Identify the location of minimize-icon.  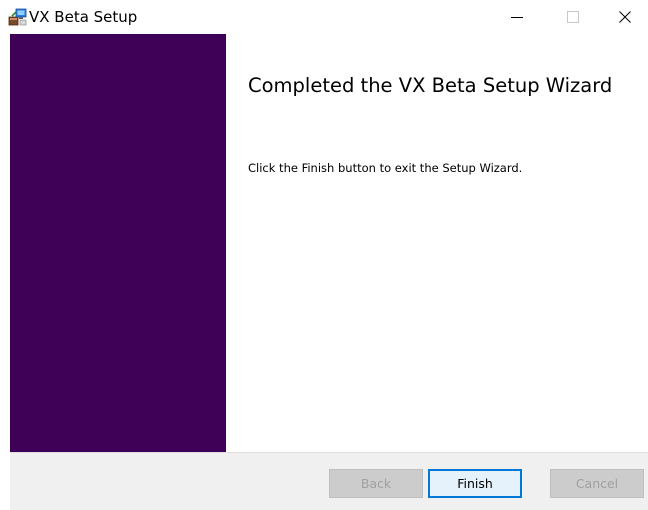
(517, 17).